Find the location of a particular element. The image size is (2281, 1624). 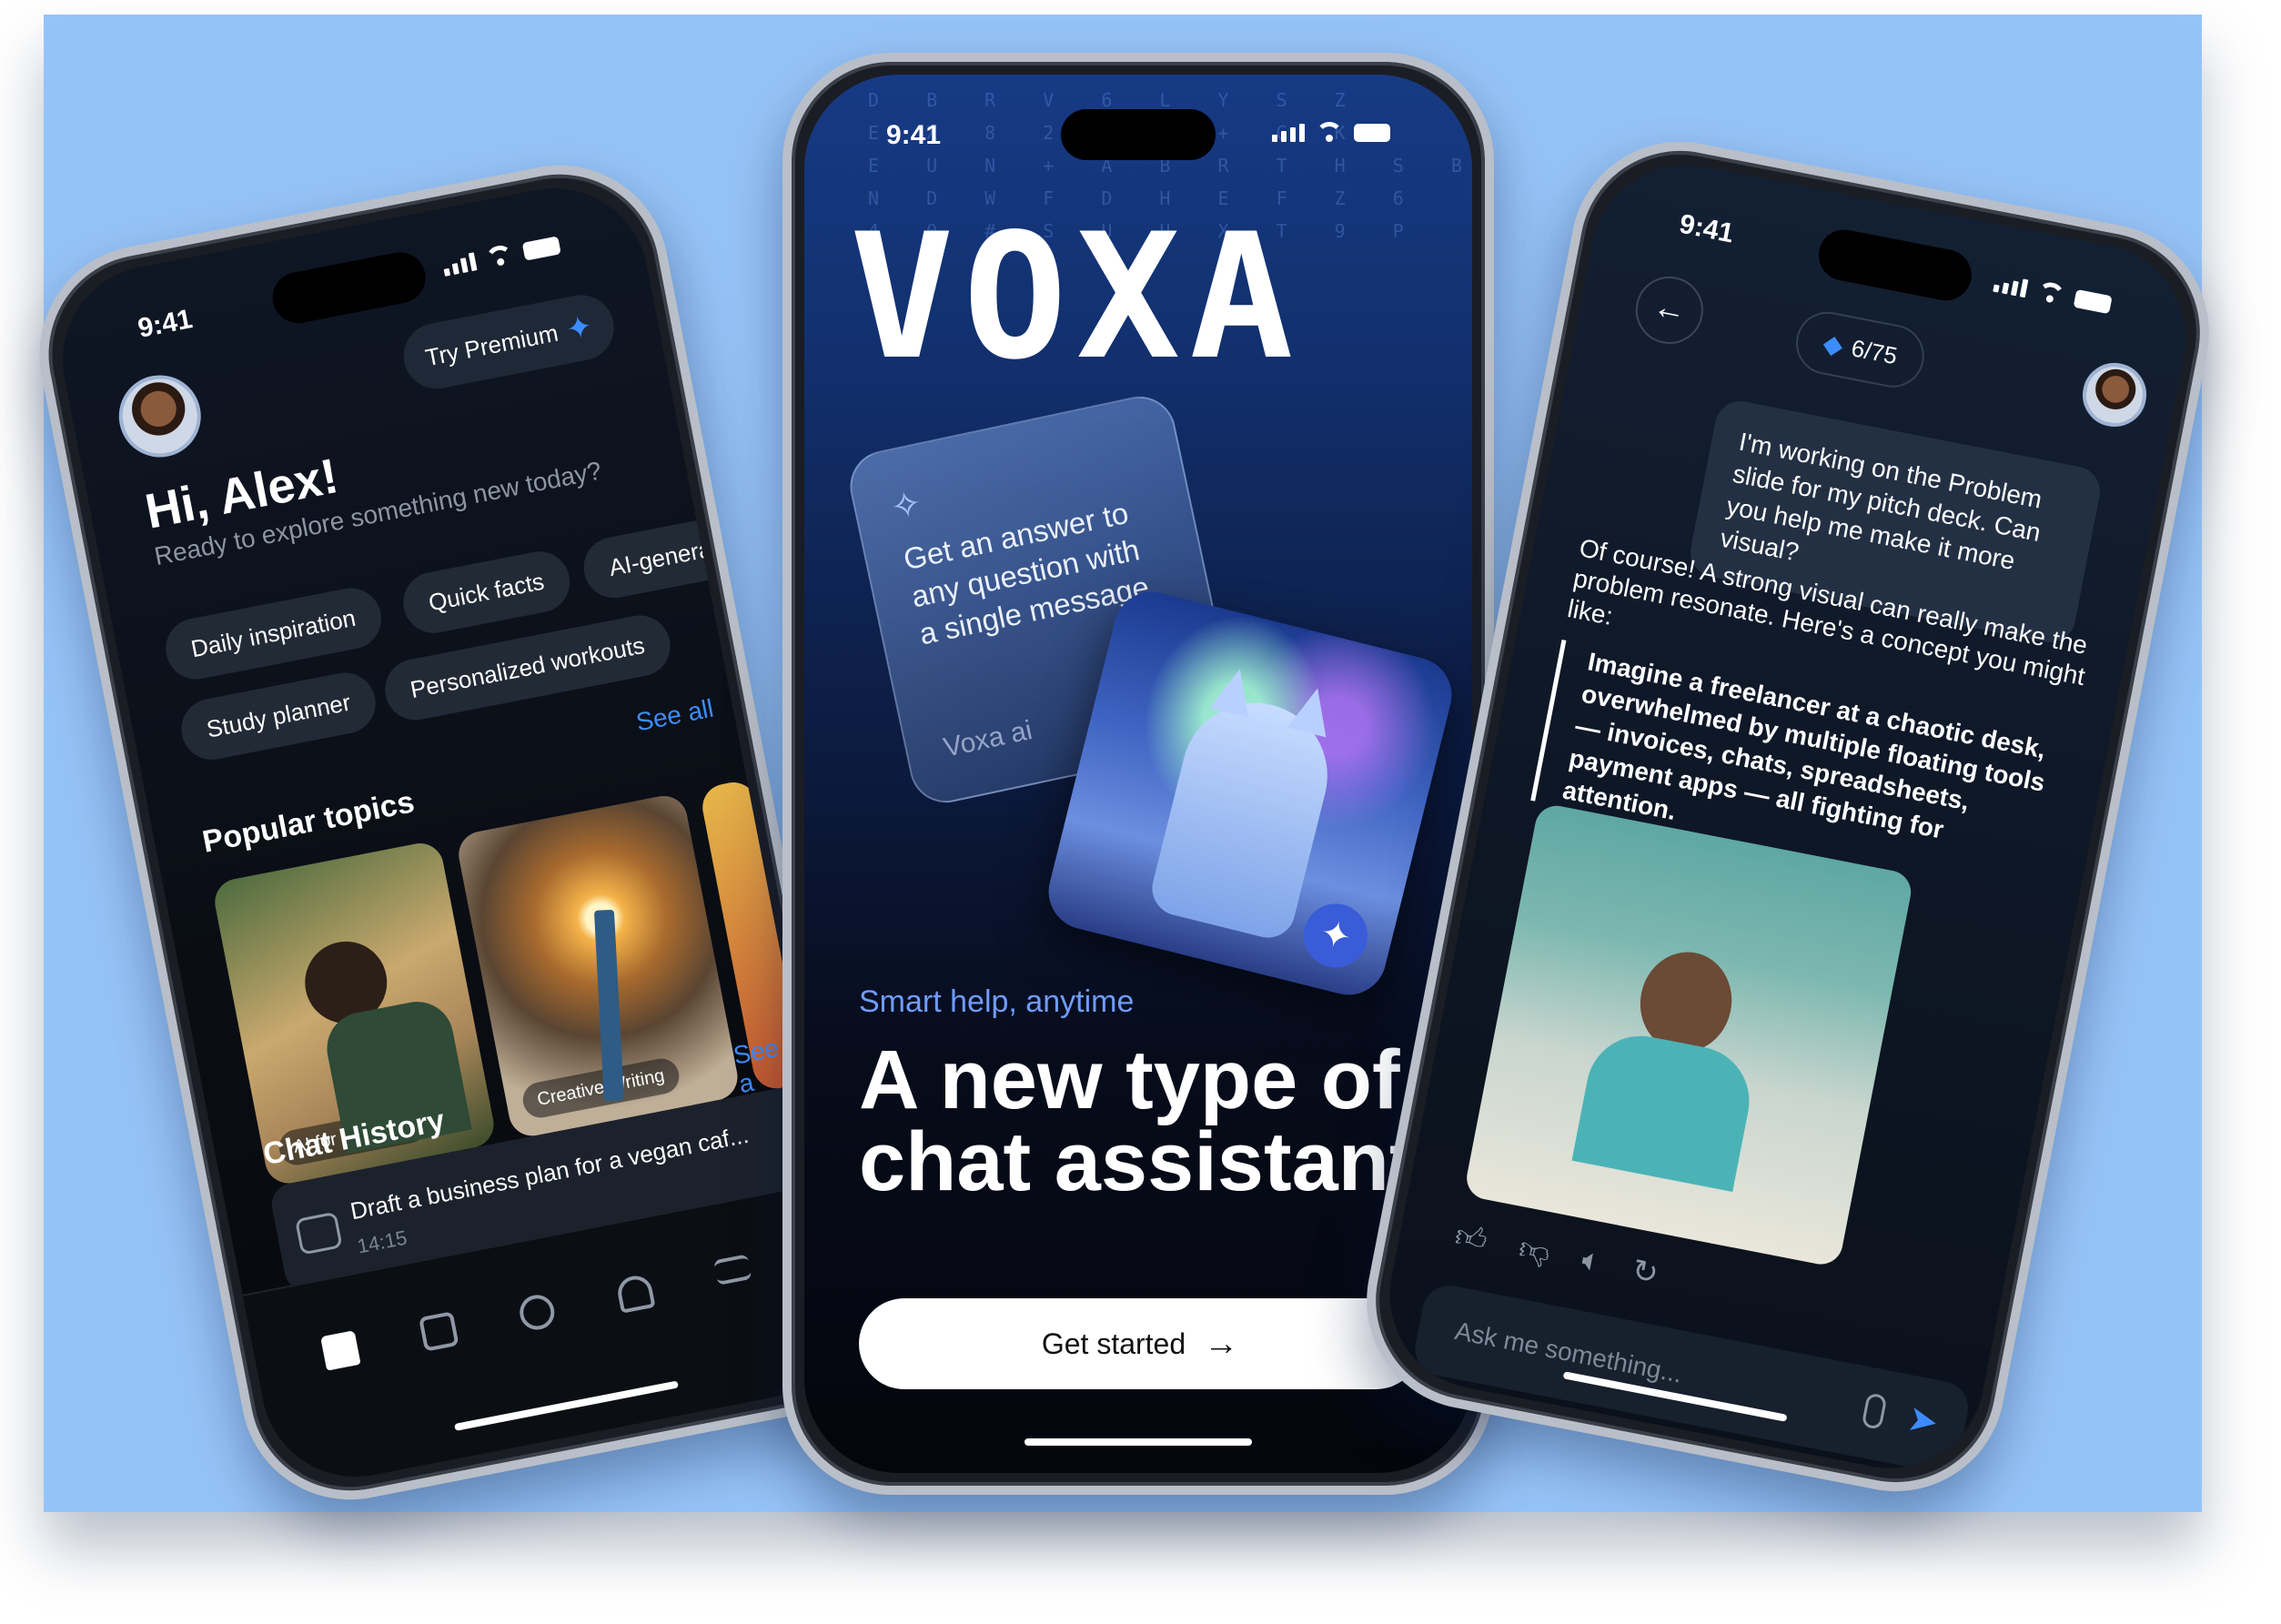

sparkle-icon: ✦ is located at coordinates (579, 328).